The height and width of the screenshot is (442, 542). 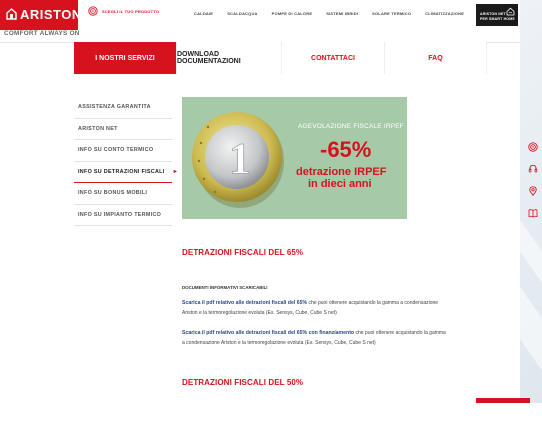 What do you see at coordinates (125, 58) in the screenshot?
I see `tab-nostri-servizi: I NOSTRI SERVIZI` at bounding box center [125, 58].